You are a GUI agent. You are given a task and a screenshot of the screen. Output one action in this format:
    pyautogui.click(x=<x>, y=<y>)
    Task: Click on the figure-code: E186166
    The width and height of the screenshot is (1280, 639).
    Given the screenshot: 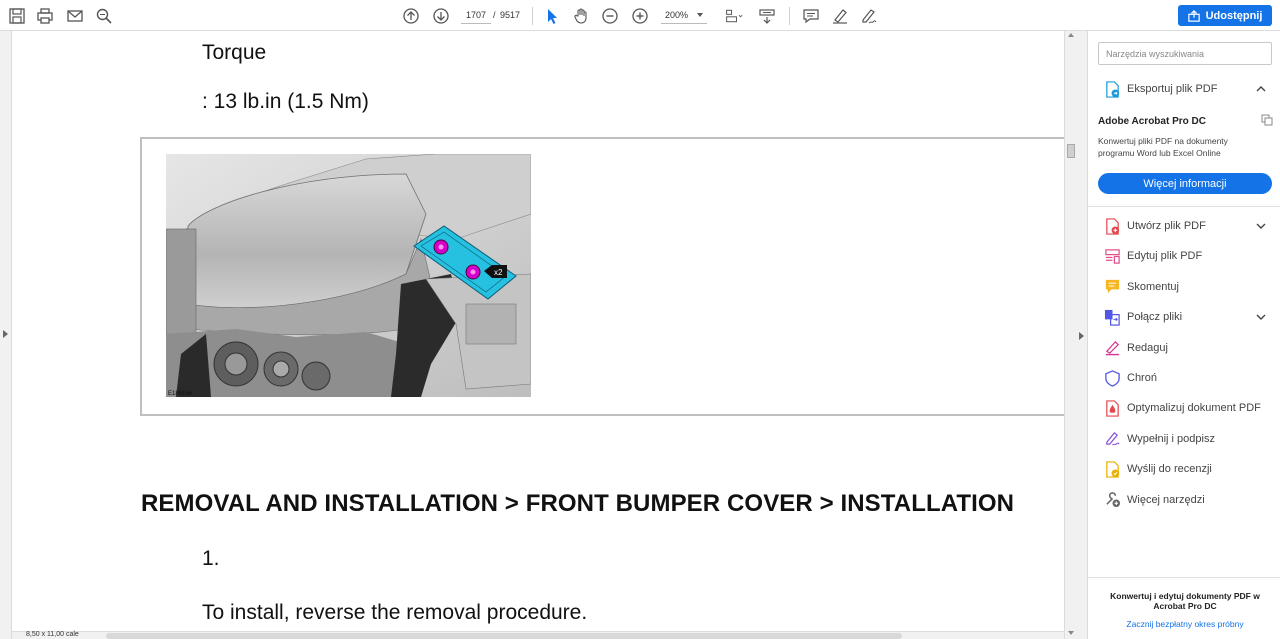 What is the action you would take?
    pyautogui.click(x=180, y=394)
    